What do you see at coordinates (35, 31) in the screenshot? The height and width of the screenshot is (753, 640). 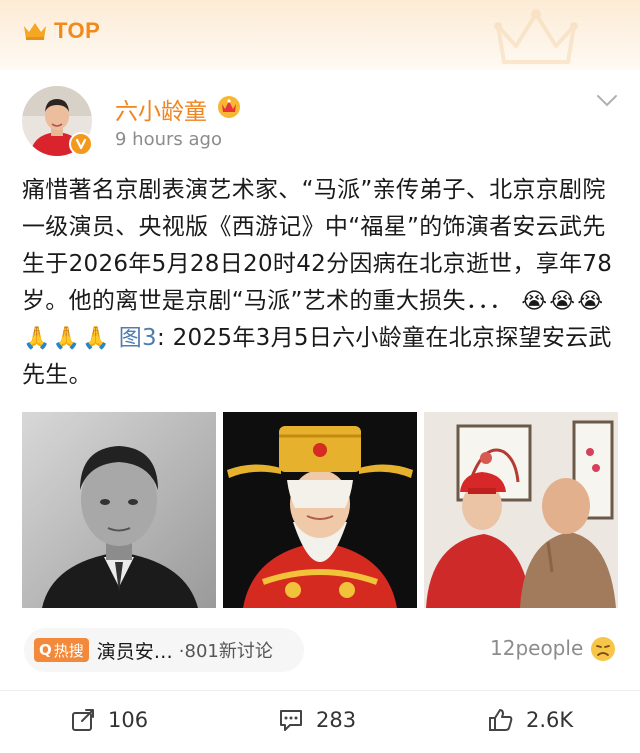 I see `crown-icon` at bounding box center [35, 31].